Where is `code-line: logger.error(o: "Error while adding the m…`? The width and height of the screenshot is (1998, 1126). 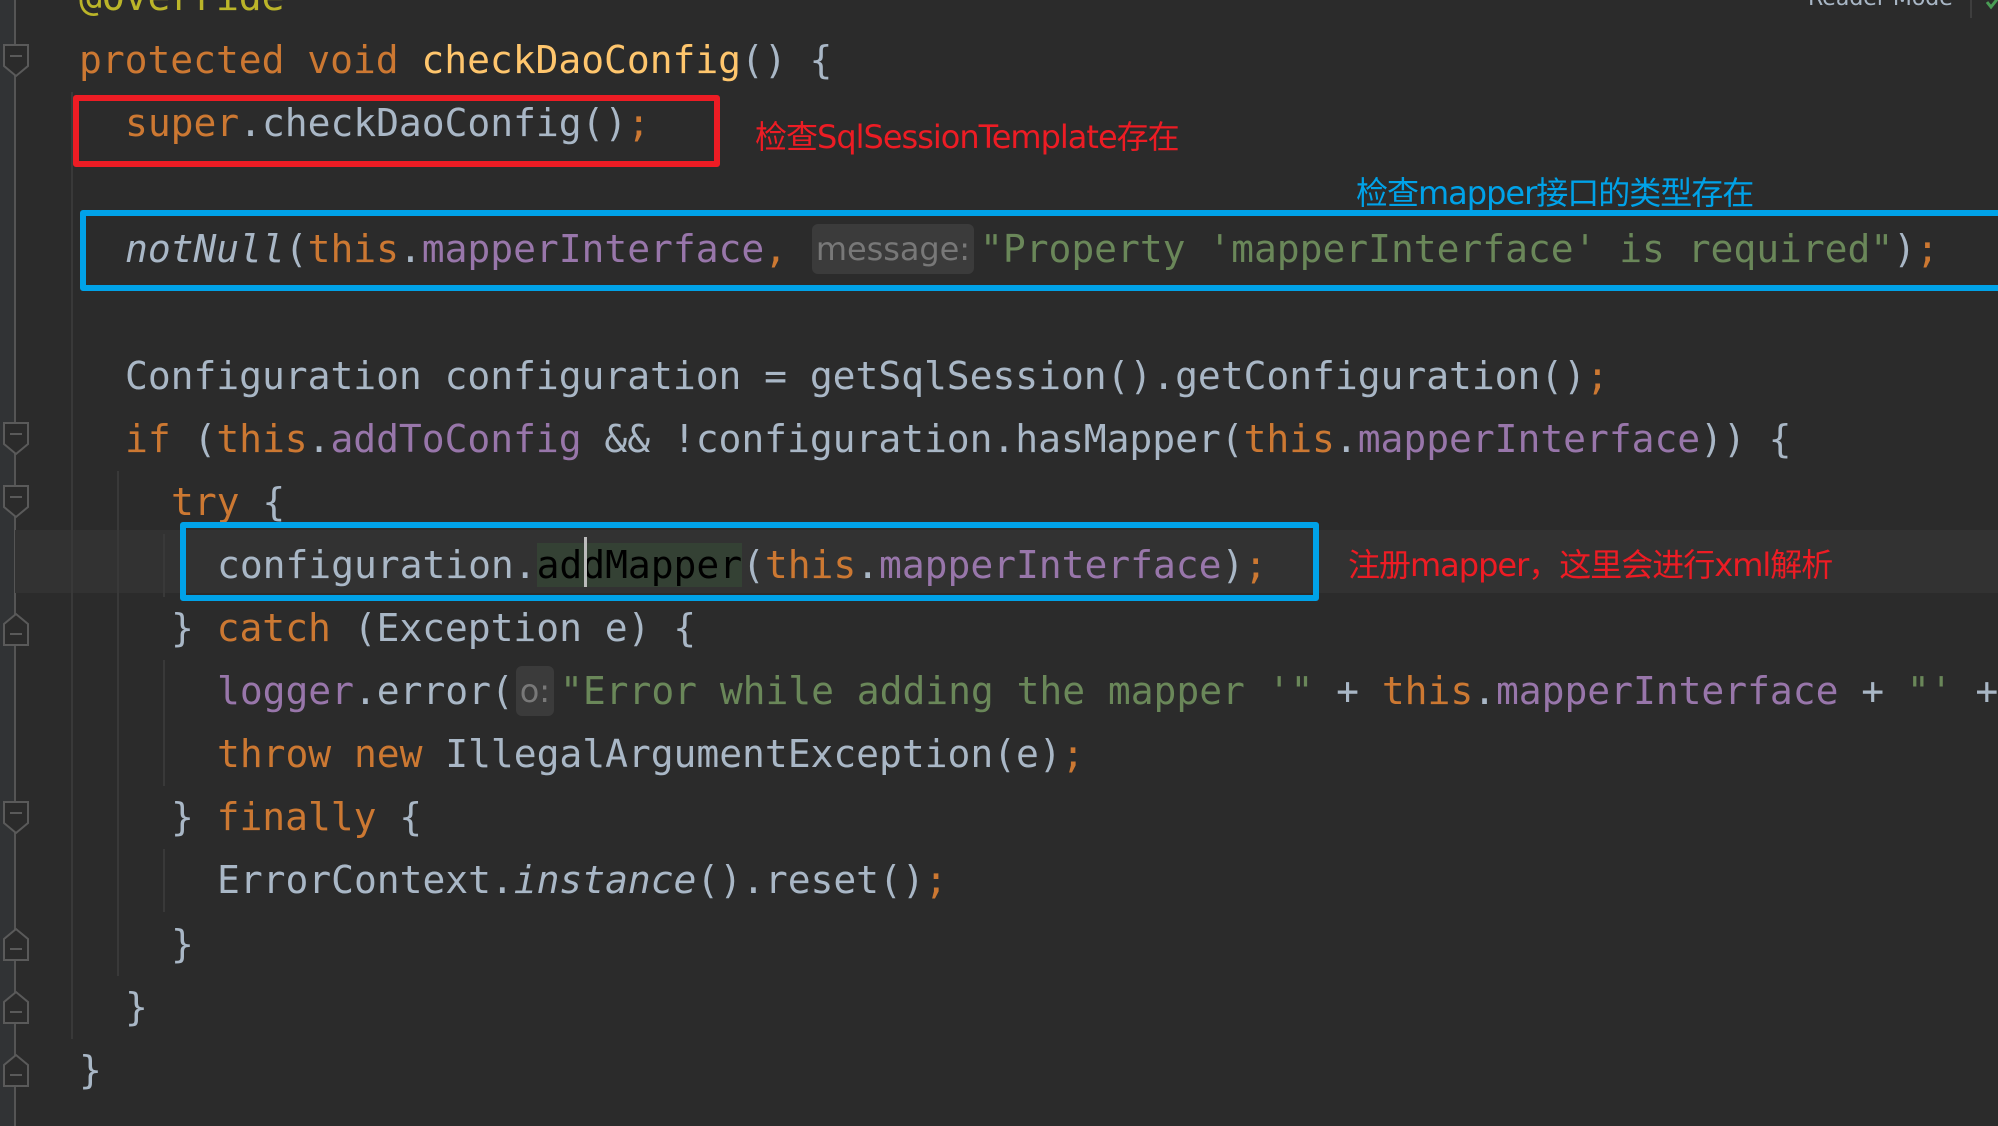 code-line: logger.error(o: "Error while adding the m… is located at coordinates (1107, 691).